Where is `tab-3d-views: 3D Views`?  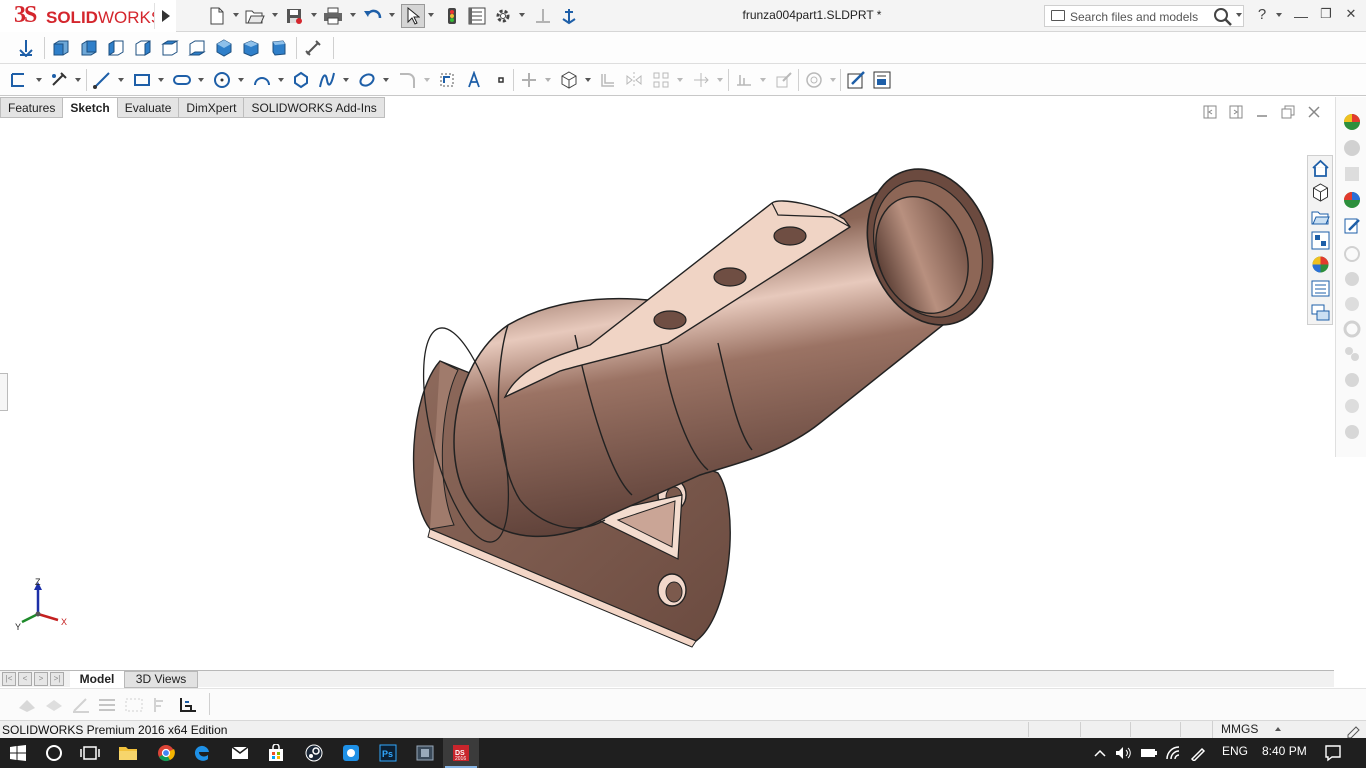
tab-3d-views: 3D Views is located at coordinates (161, 679).